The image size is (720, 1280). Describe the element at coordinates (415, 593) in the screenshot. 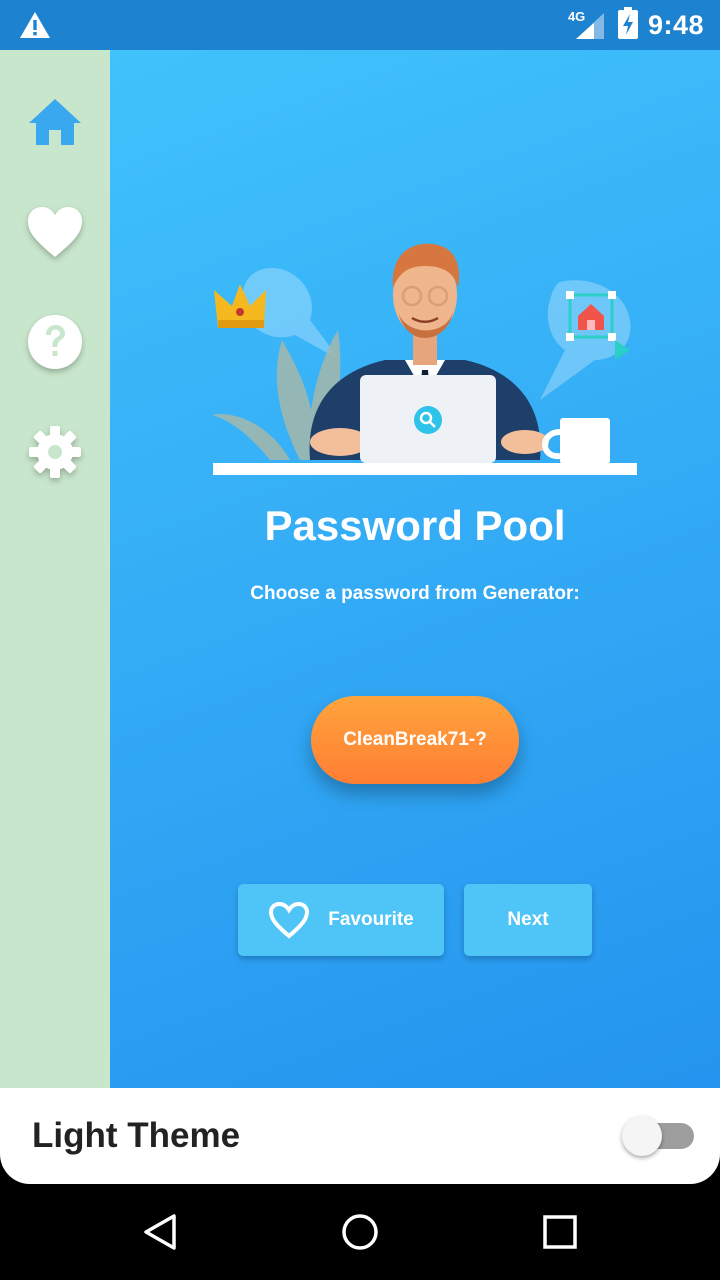

I see `page-subtitle: Choose a password from Generator:` at that location.